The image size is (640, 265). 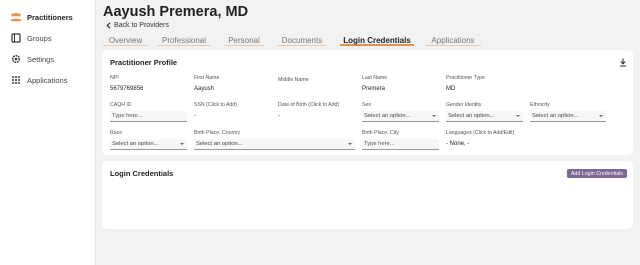 What do you see at coordinates (464, 105) in the screenshot?
I see `gender-identity-label: Gender Identity` at bounding box center [464, 105].